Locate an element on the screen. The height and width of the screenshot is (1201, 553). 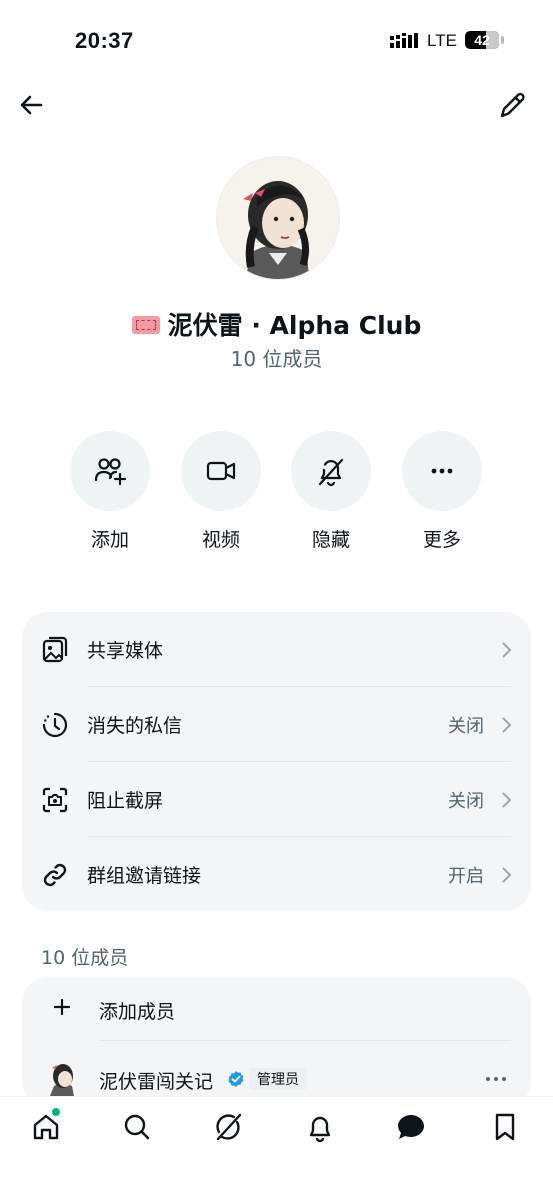
group-avatar is located at coordinates (278, 218).